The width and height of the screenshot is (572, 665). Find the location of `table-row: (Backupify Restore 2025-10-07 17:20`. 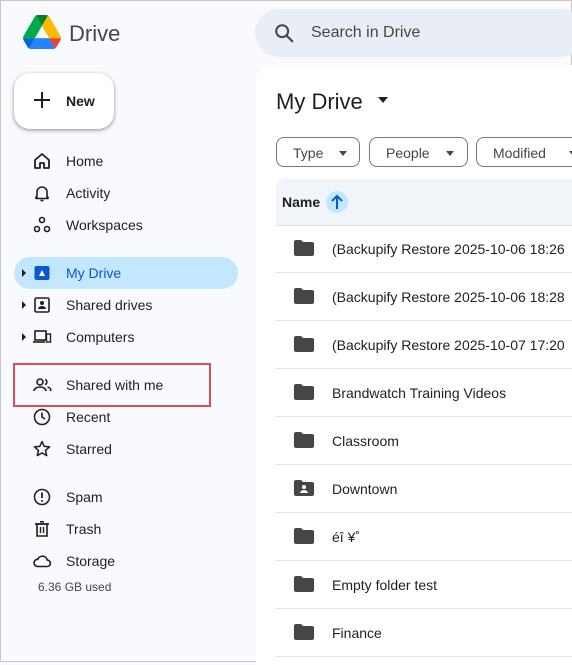

table-row: (Backupify Restore 2025-10-07 17:20 is located at coordinates (424, 345).